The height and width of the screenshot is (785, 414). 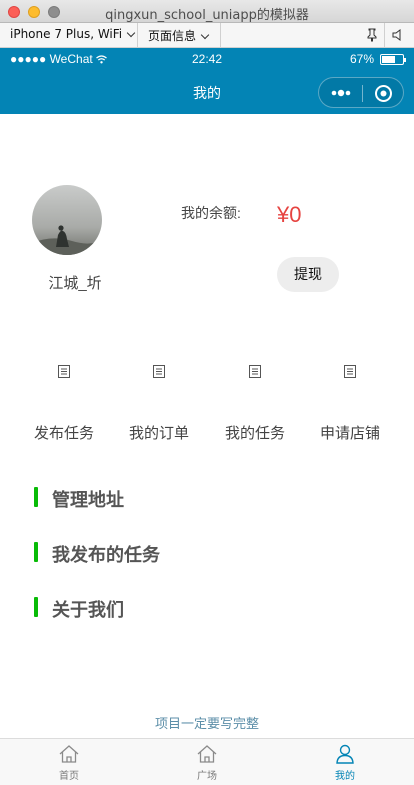 I want to click on quick-action-my-orders: 我的订单, so click(x=159, y=404).